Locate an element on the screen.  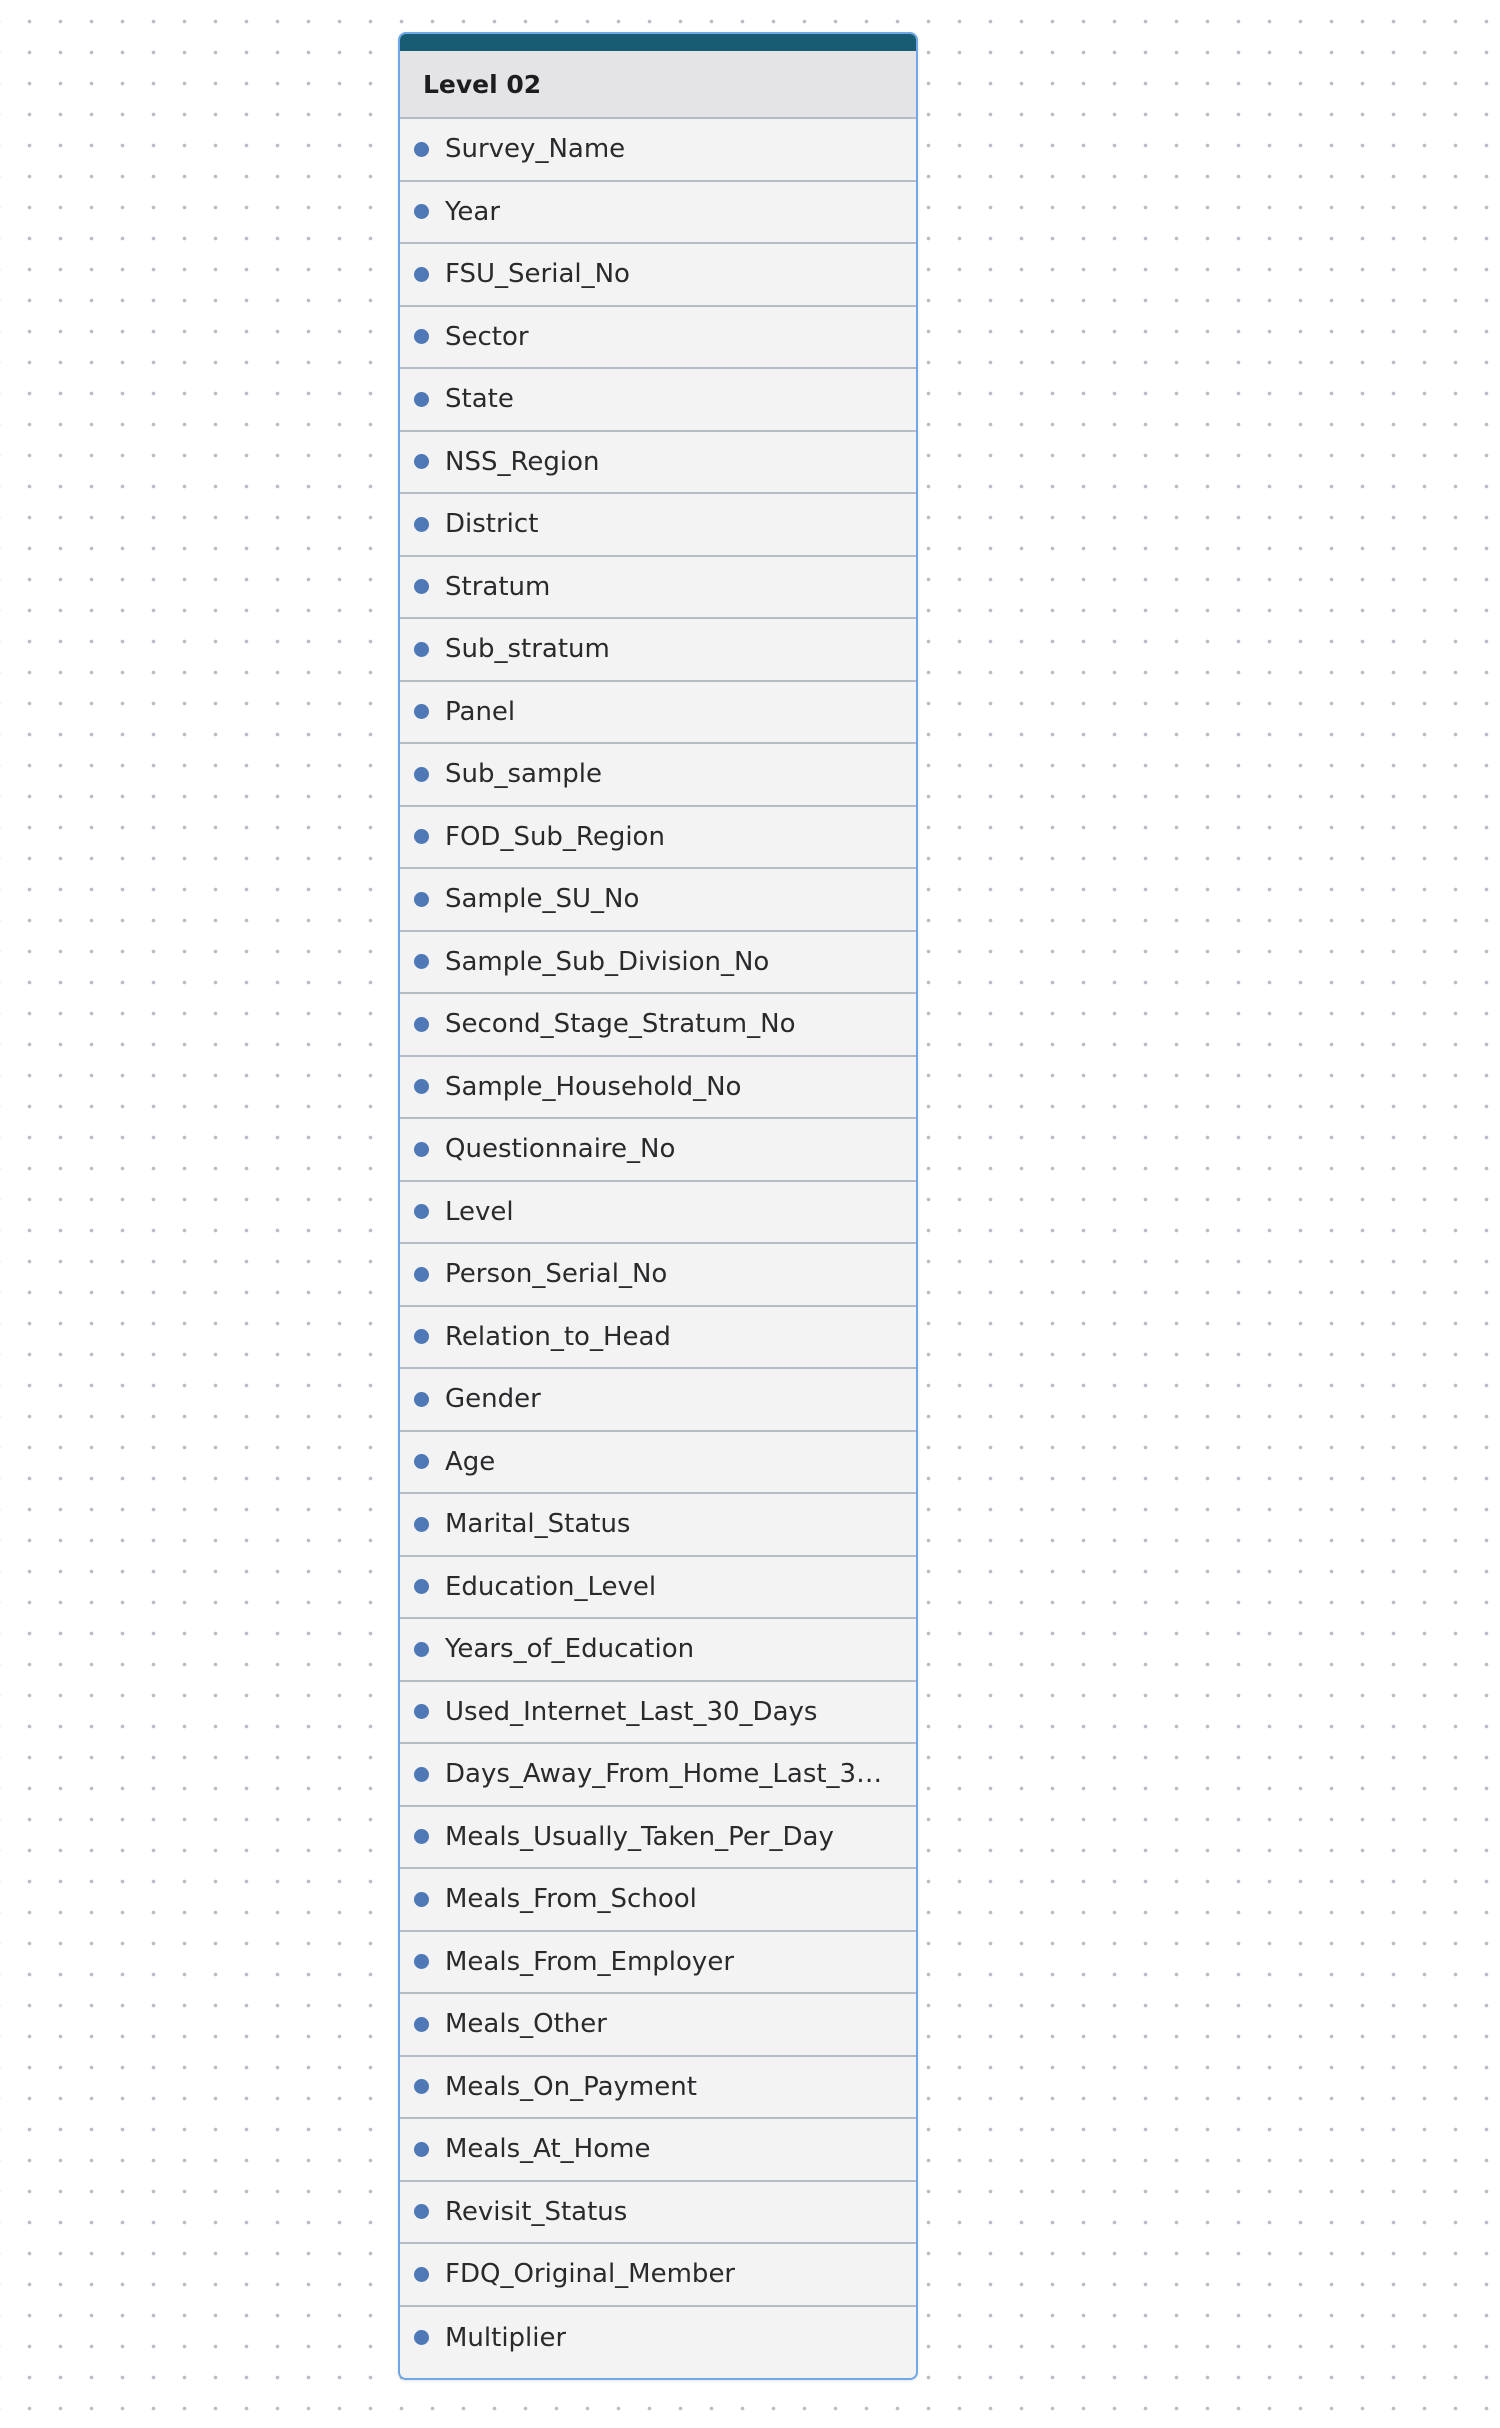
field-name: FDQ_Original_Member is located at coordinates (590, 2274).